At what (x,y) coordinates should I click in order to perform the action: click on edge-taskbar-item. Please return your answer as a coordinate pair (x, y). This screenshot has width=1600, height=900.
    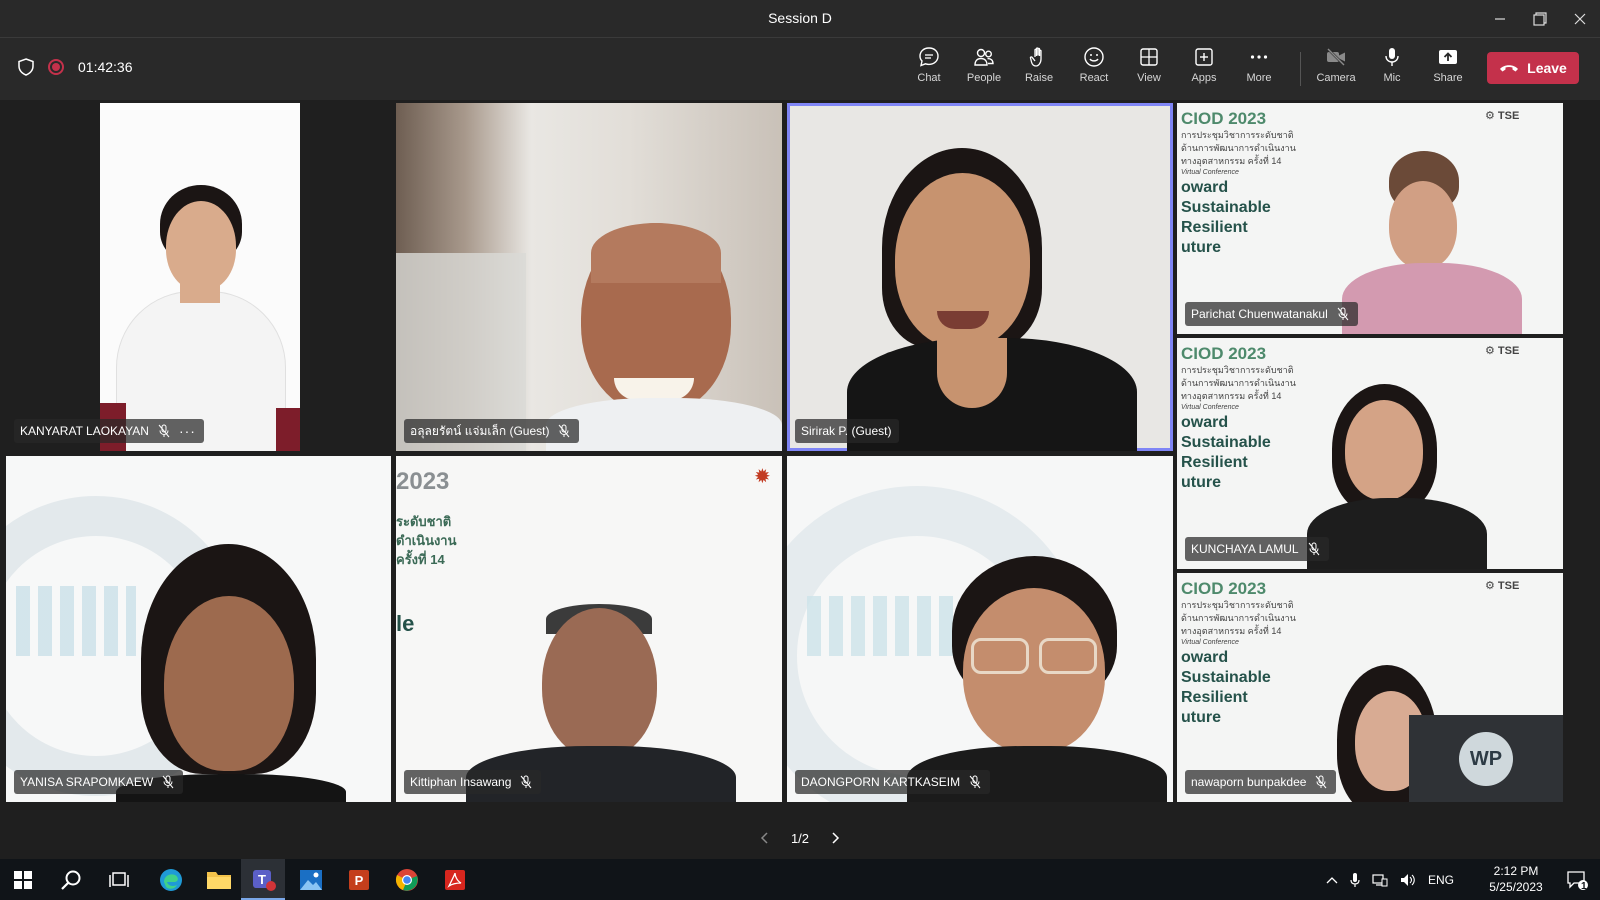
    Looking at the image, I should click on (171, 879).